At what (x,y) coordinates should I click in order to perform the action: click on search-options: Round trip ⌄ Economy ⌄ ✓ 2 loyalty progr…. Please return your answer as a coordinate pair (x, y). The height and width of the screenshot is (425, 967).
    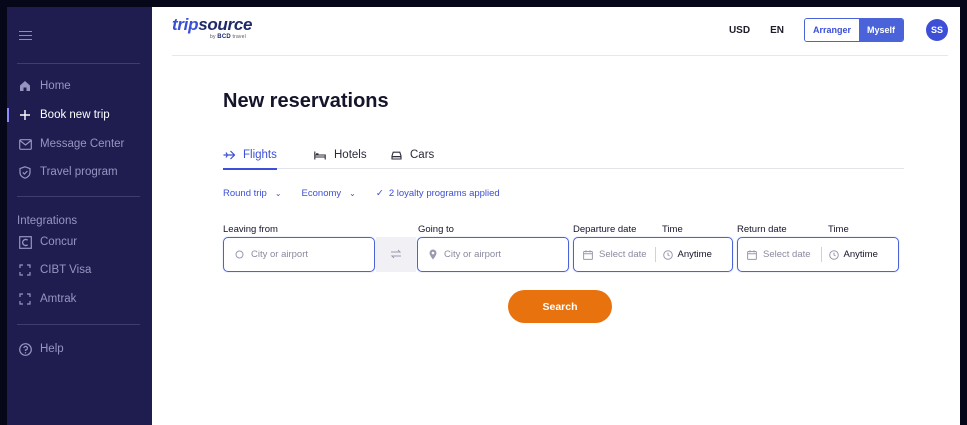
    Looking at the image, I should click on (361, 193).